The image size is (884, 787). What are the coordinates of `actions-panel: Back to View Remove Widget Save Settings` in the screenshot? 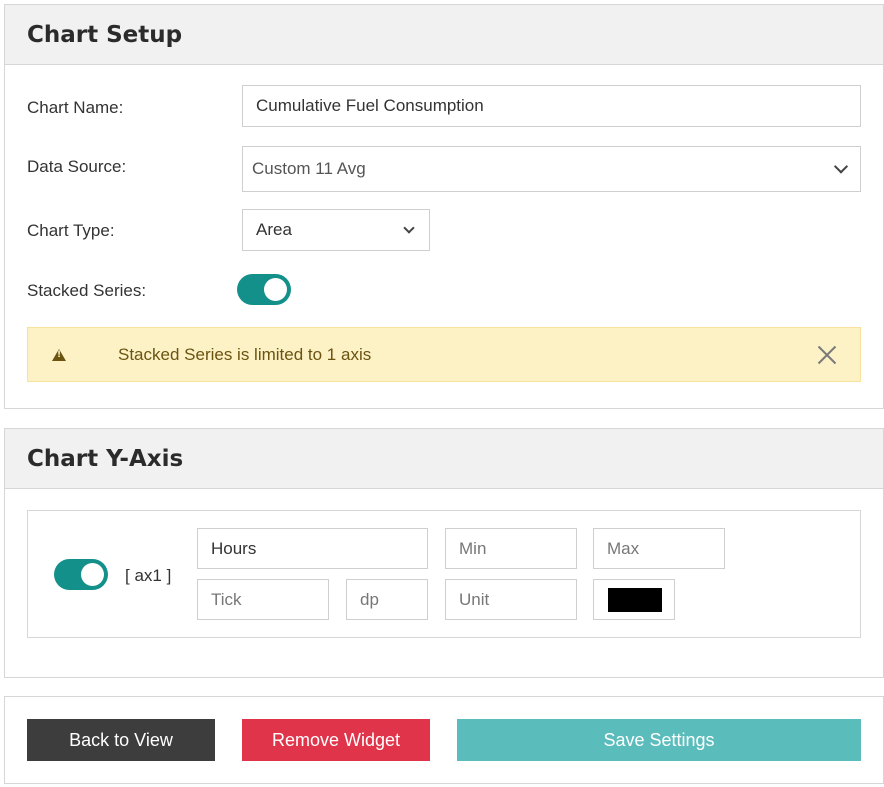 It's located at (444, 740).